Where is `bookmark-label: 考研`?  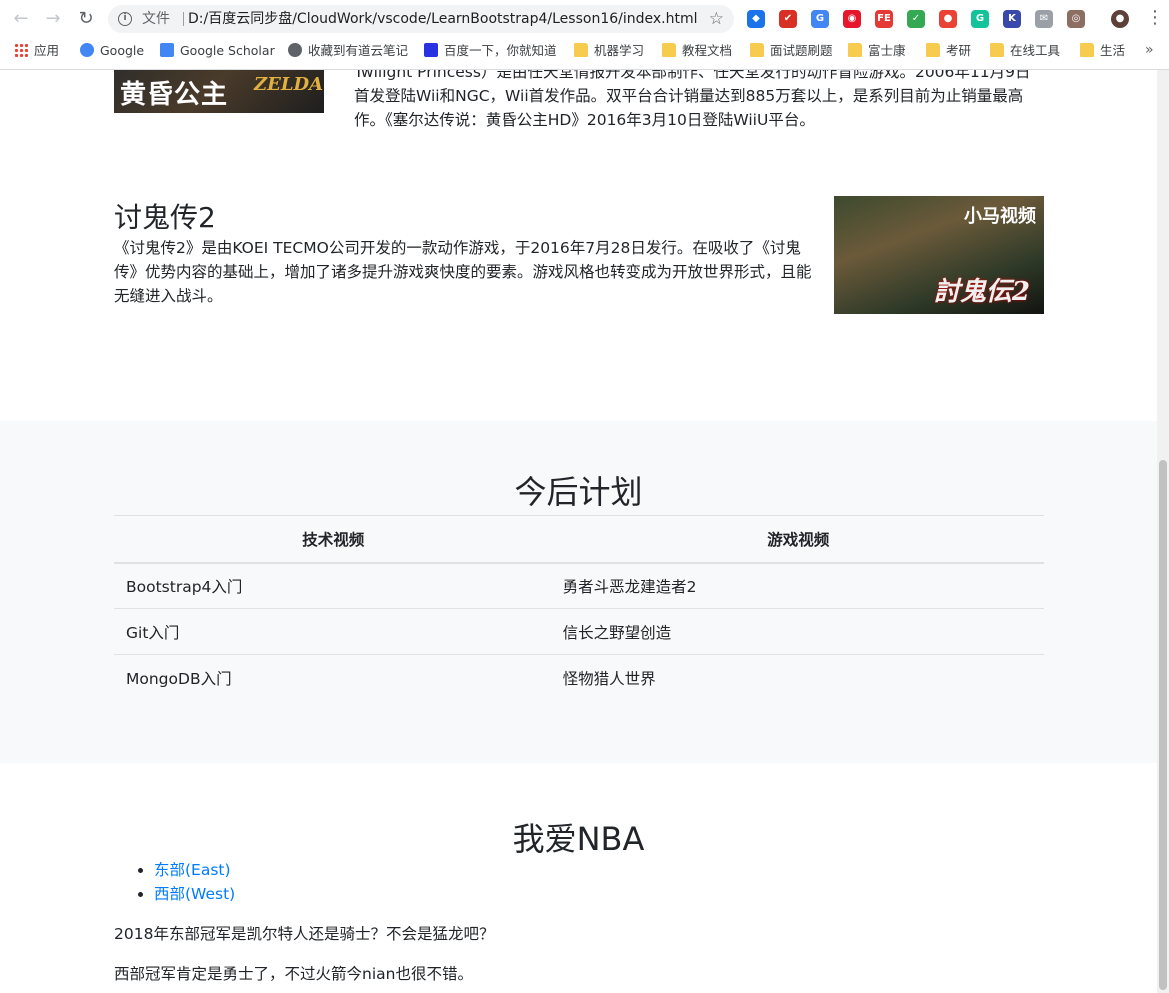
bookmark-label: 考研 is located at coordinates (959, 50).